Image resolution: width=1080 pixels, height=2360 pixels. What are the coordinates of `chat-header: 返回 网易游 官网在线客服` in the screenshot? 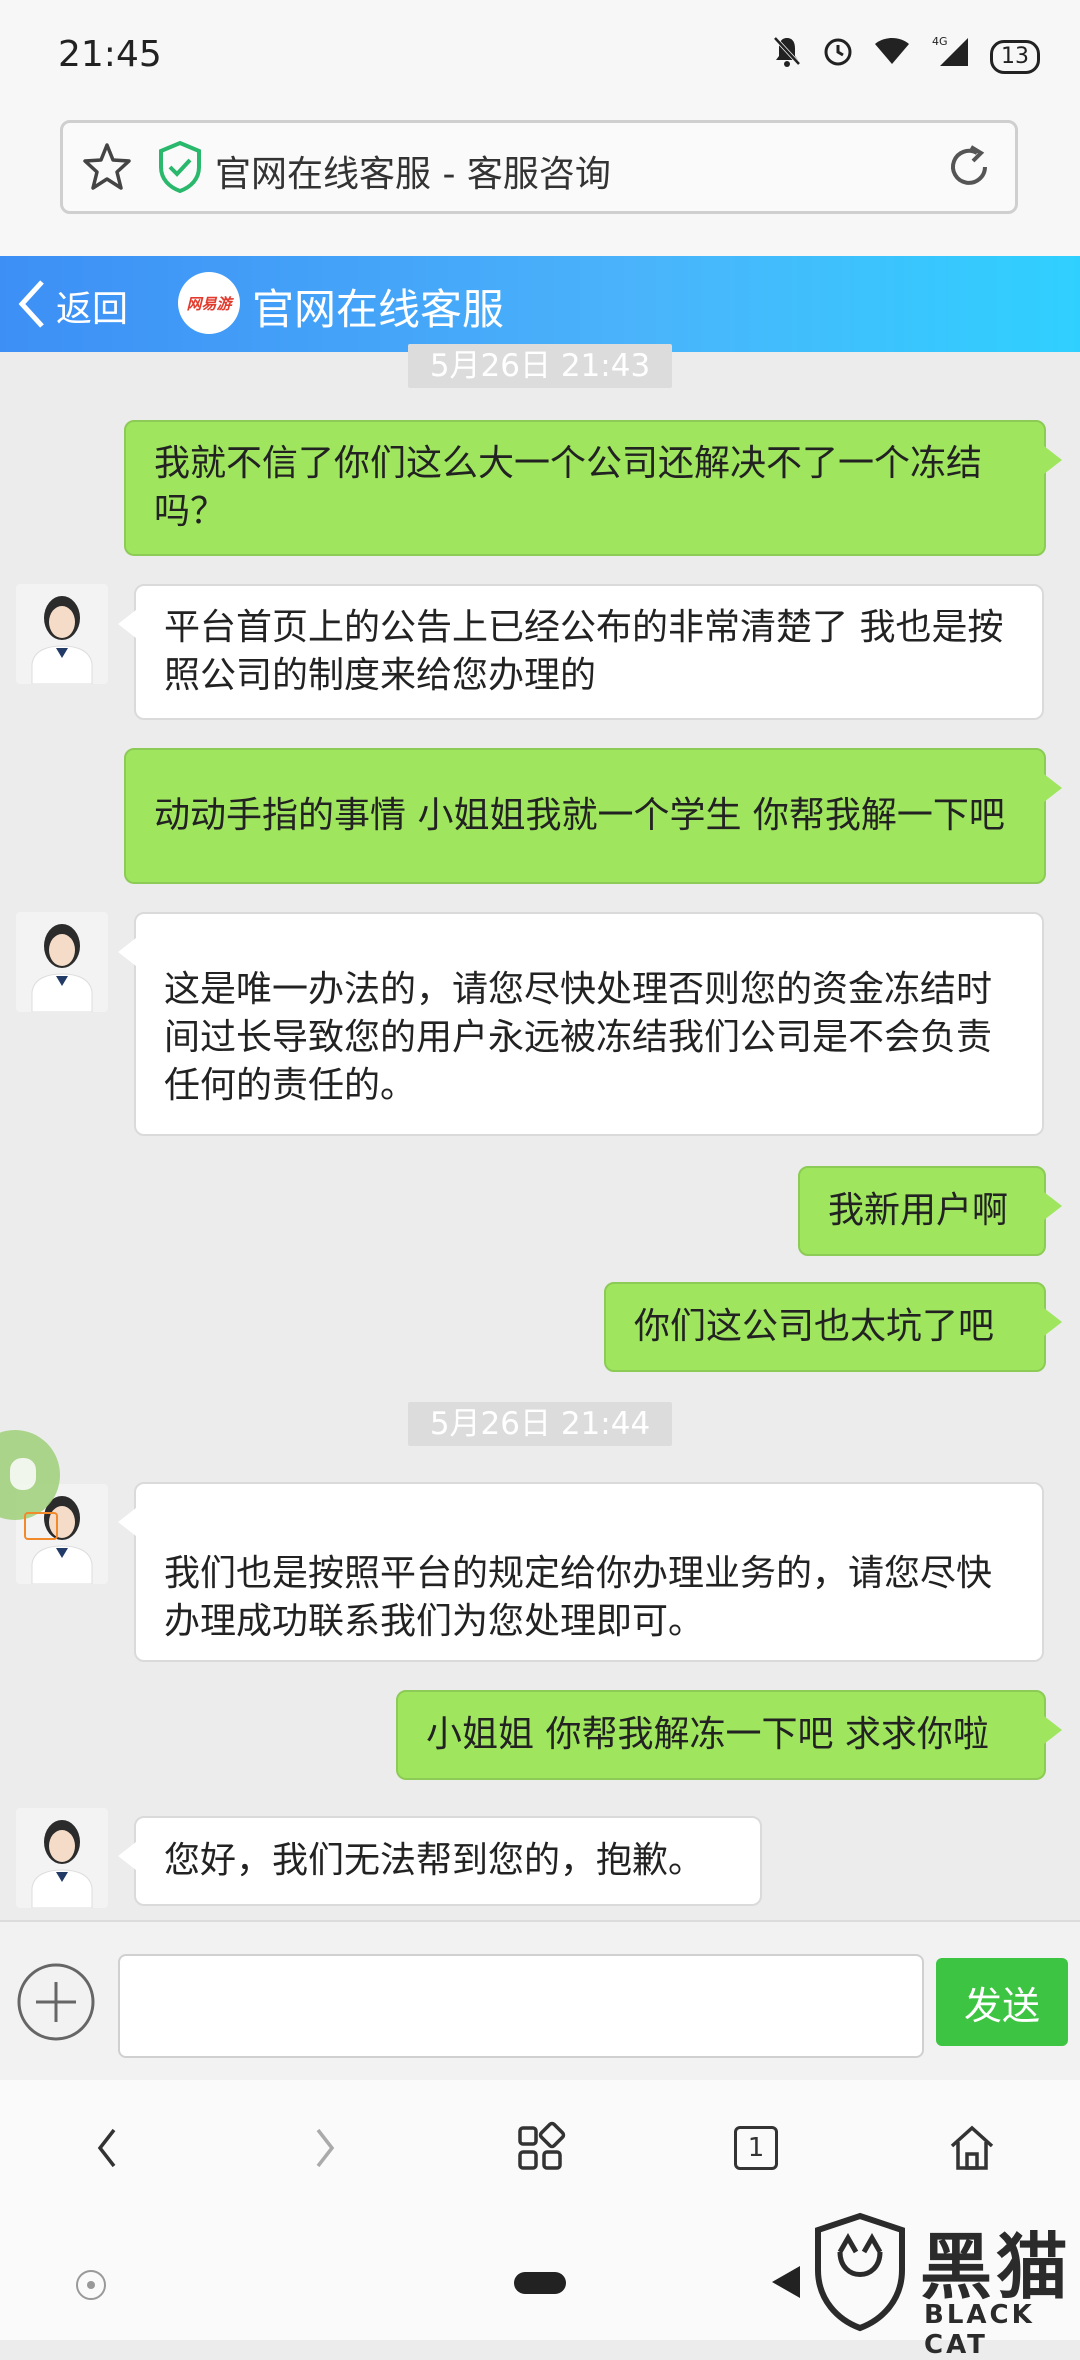 It's located at (540, 304).